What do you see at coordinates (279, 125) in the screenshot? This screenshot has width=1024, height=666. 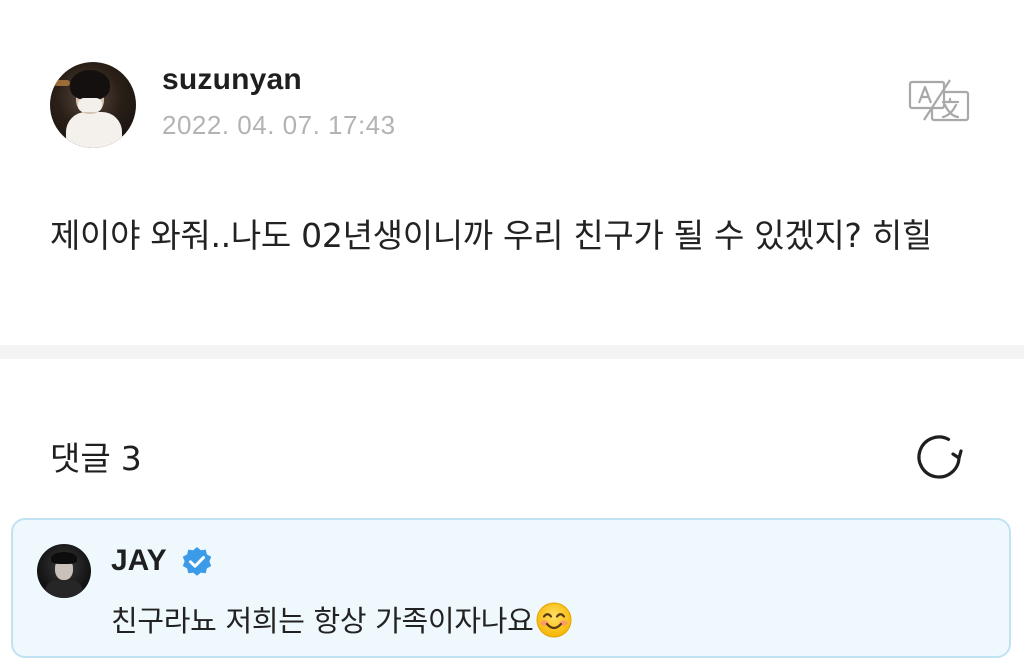 I see `post-timestamp: 2022. 04. 07. 17:43` at bounding box center [279, 125].